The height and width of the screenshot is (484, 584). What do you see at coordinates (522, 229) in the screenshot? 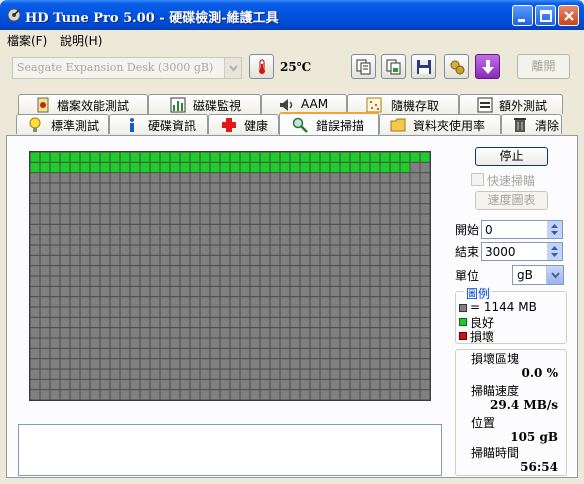
I see `start-input: 0` at bounding box center [522, 229].